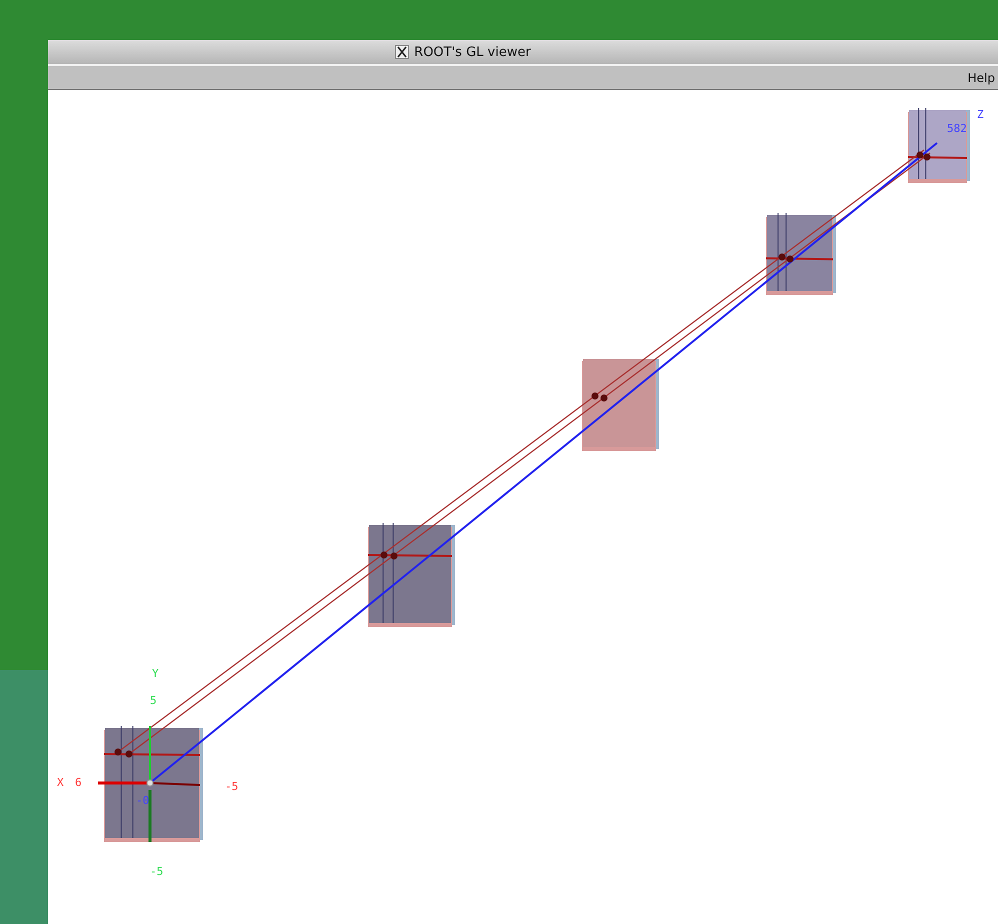 The height and width of the screenshot is (924, 998). Describe the element at coordinates (78, 782) in the screenshot. I see `axis-label: 6` at that location.